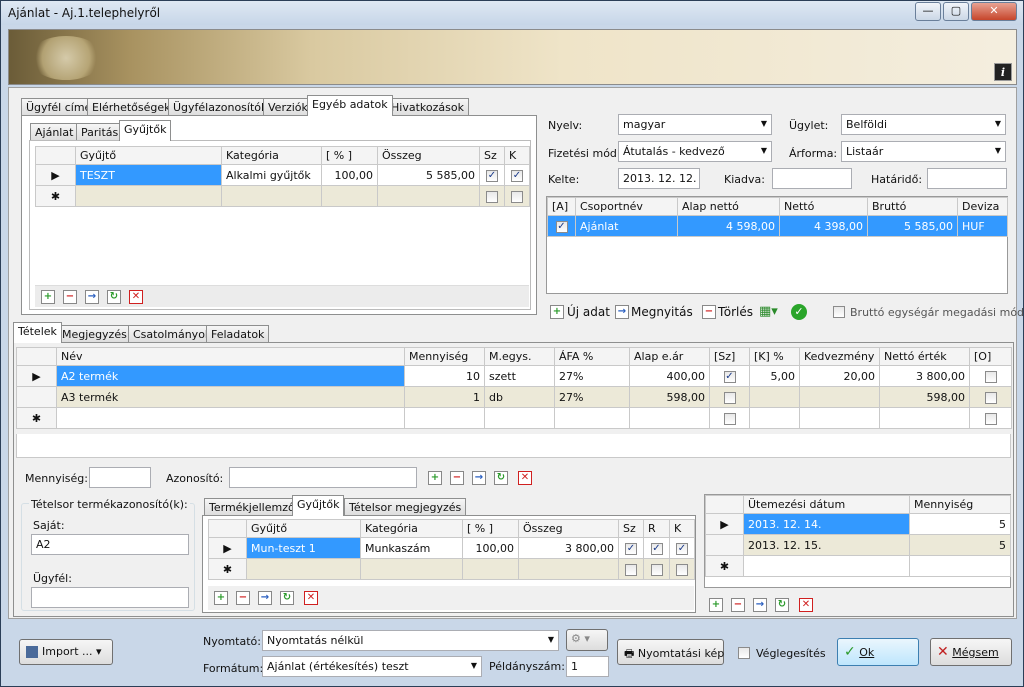  I want to click on tab-egyeb-adatok: Egyéb adatok, so click(350, 105).